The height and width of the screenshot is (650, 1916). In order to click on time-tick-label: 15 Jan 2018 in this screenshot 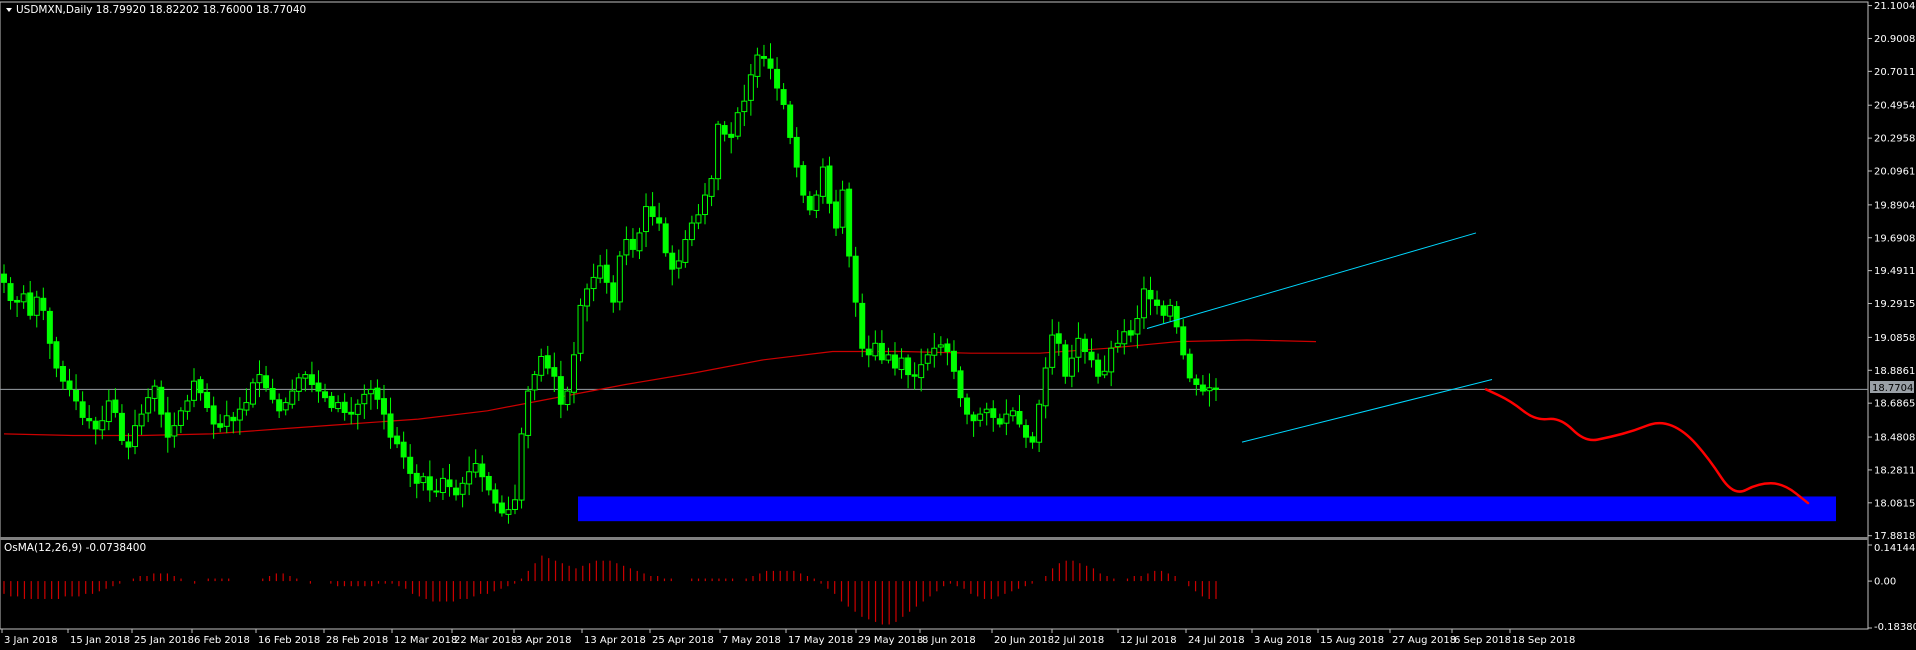, I will do `click(100, 640)`.